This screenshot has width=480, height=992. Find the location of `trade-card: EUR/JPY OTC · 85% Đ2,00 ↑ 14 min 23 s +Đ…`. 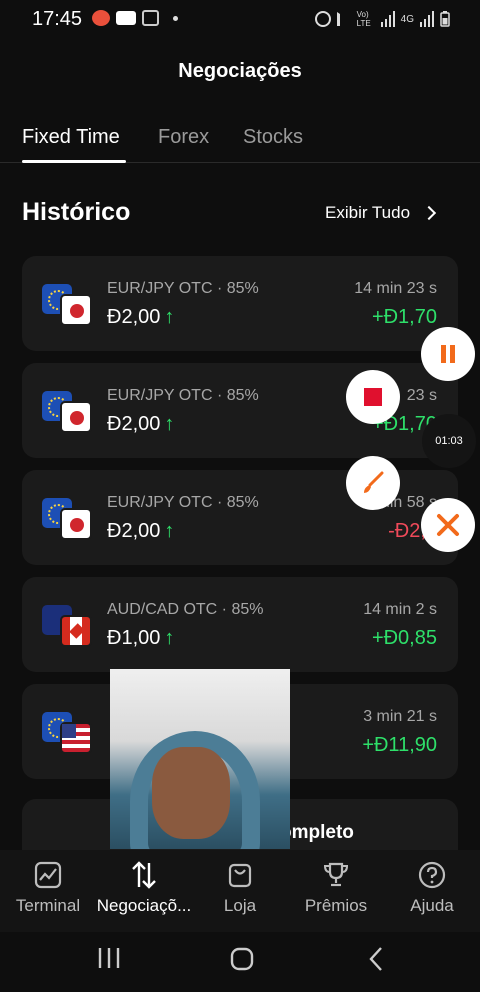

trade-card: EUR/JPY OTC · 85% Đ2,00 ↑ 14 min 23 s +Đ… is located at coordinates (240, 303).